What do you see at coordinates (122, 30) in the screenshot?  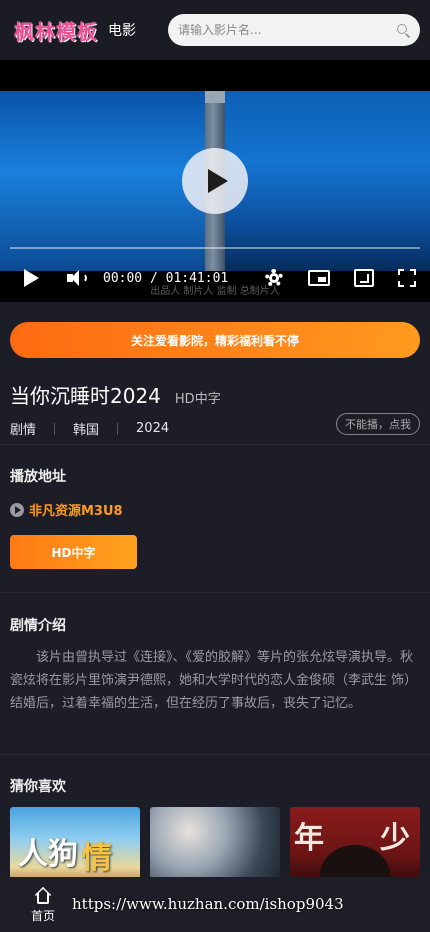 I see `nav-movie-link: 电影` at bounding box center [122, 30].